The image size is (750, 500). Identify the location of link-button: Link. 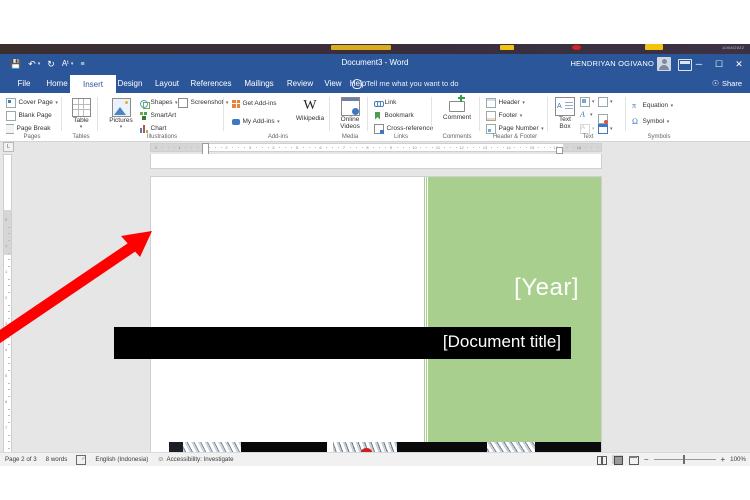
(385, 102).